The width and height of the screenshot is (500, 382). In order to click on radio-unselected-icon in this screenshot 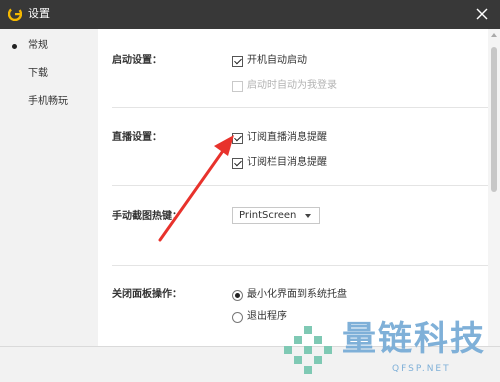, I will do `click(237, 317)`.